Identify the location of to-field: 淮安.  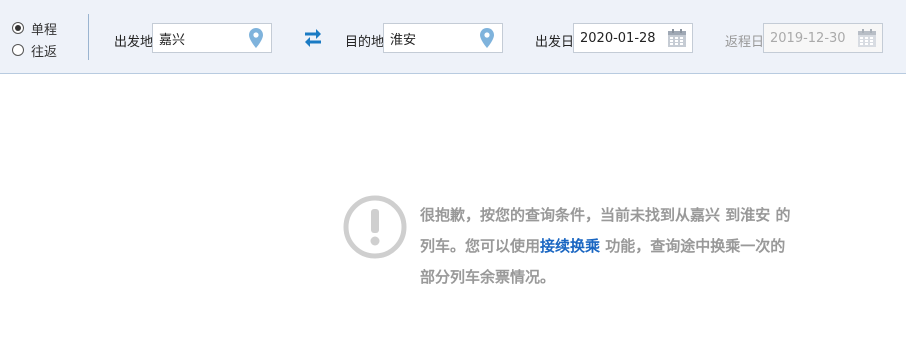
(443, 38).